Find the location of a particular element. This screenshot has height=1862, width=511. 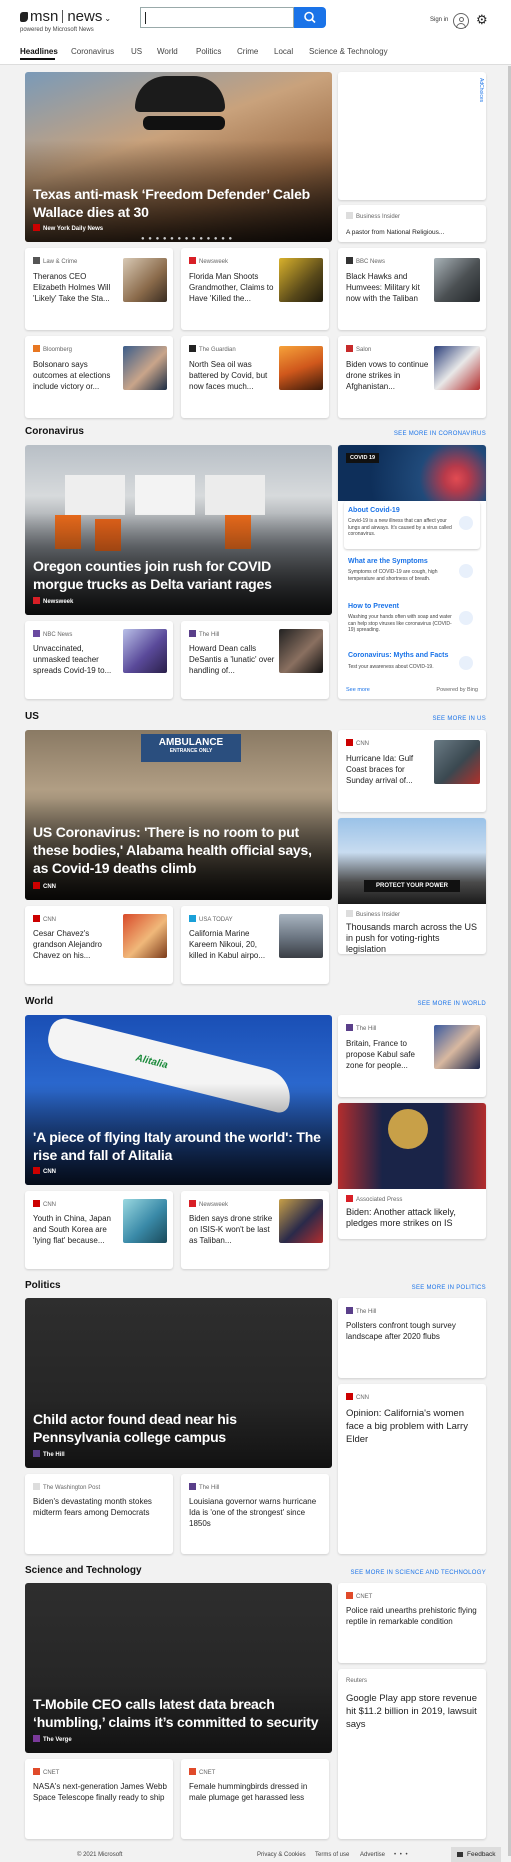

see-more-coronavirus: SEE MORE IN CORONAVIRUS is located at coordinates (435, 434).